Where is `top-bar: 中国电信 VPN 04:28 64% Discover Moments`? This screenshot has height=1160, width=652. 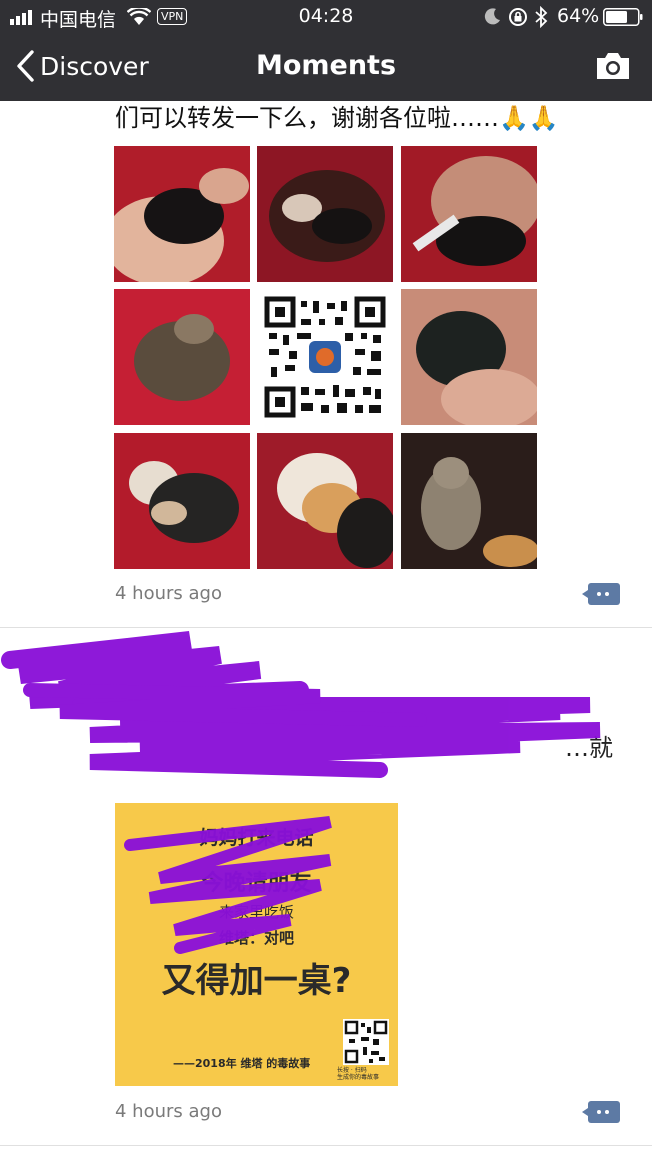 top-bar: 中国电信 VPN 04:28 64% Discover Moments is located at coordinates (326, 50).